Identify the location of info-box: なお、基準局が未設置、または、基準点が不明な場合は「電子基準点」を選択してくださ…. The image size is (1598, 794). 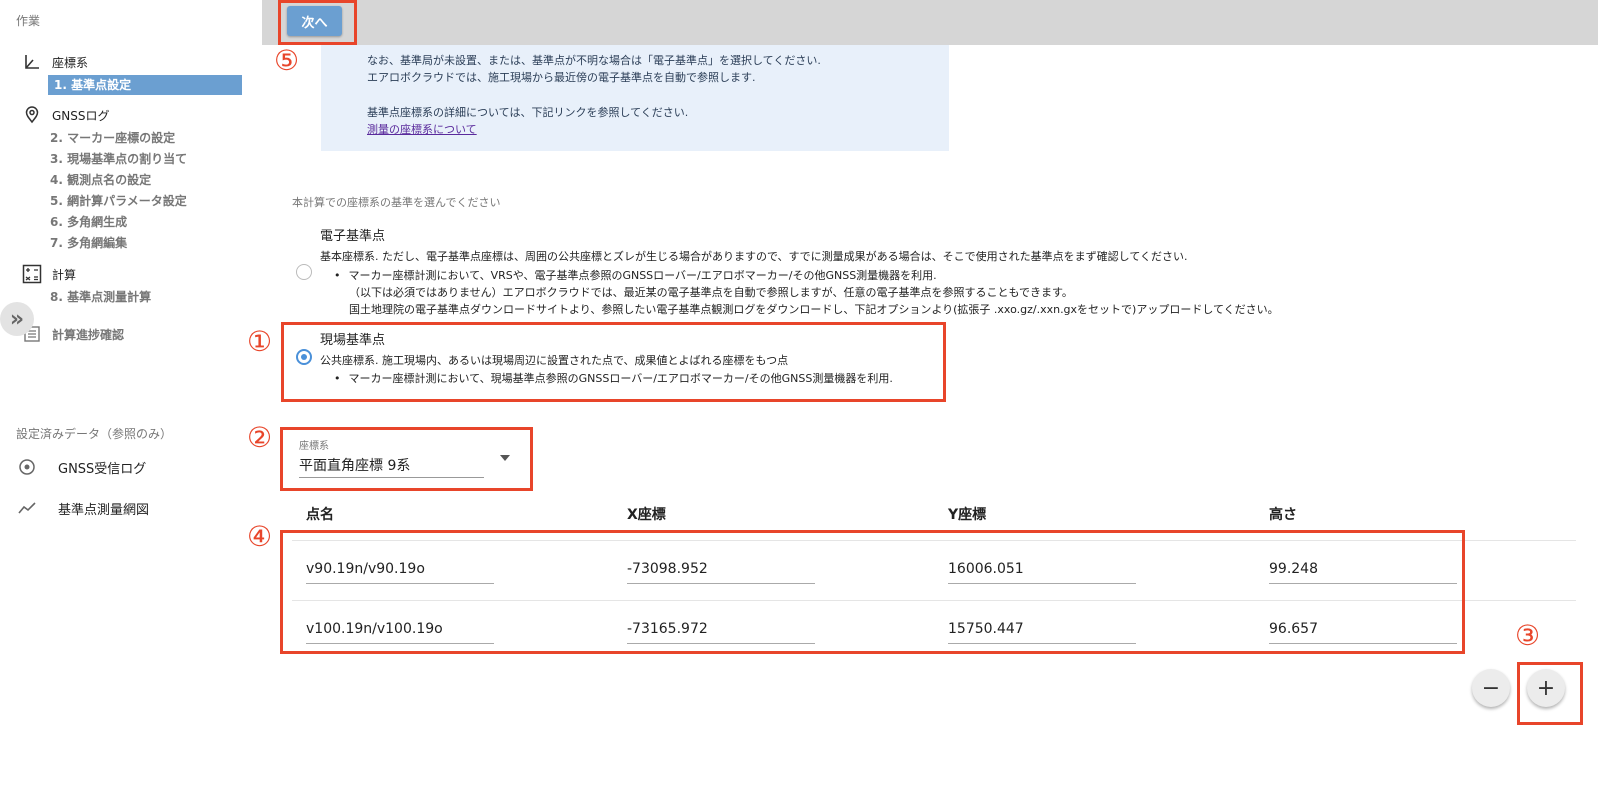
(635, 98).